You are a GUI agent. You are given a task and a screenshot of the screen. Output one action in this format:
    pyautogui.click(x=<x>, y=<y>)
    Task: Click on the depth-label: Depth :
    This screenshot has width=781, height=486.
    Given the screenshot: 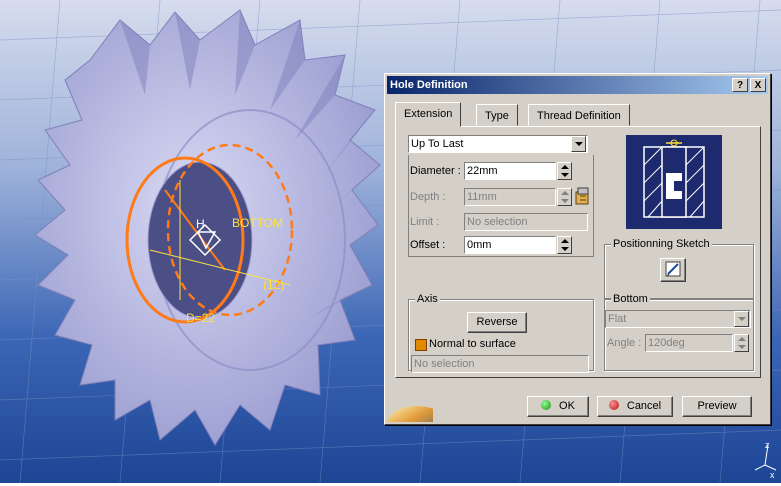 What is the action you would take?
    pyautogui.click(x=428, y=197)
    